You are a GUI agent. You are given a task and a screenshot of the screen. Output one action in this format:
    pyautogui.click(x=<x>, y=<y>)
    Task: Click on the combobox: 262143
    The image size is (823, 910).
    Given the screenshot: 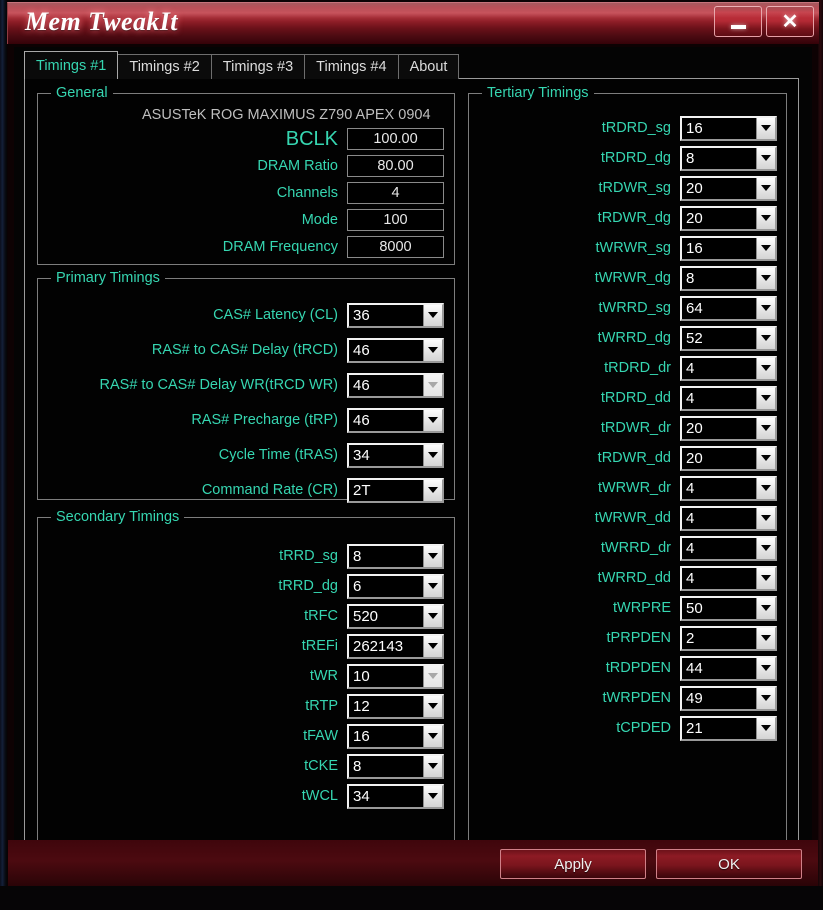 What is the action you would take?
    pyautogui.click(x=395, y=646)
    